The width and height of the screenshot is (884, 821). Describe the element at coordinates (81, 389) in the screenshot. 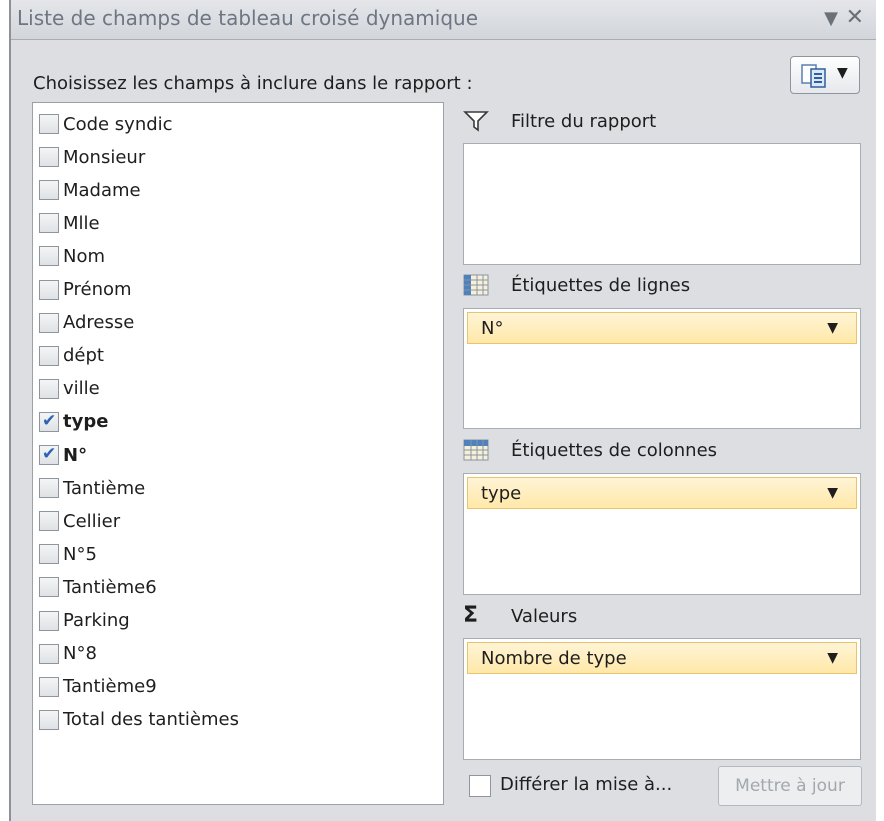

I see `field-label: ville` at that location.